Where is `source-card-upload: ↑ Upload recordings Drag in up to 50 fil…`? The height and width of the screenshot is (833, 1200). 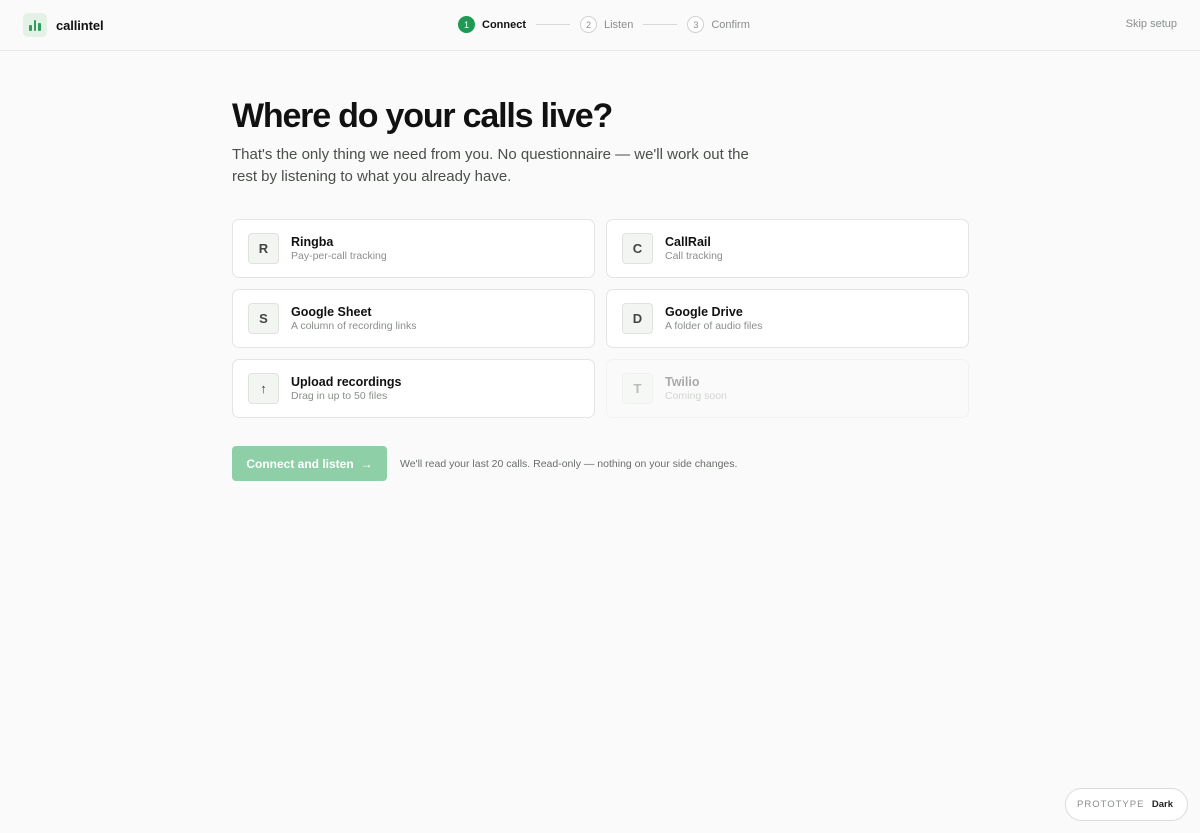
source-card-upload: ↑ Upload recordings Drag in up to 50 fil… is located at coordinates (413, 388).